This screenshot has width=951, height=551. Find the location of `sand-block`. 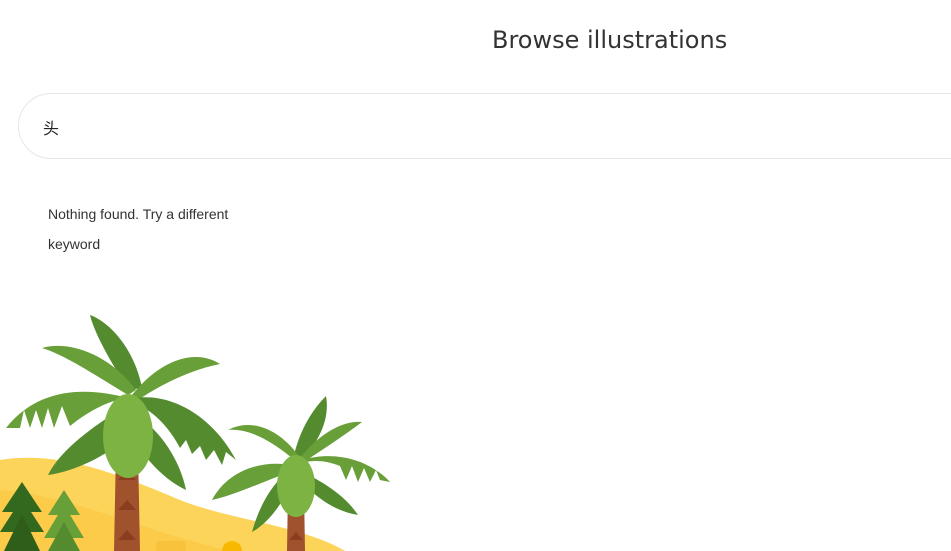

sand-block is located at coordinates (171, 546).